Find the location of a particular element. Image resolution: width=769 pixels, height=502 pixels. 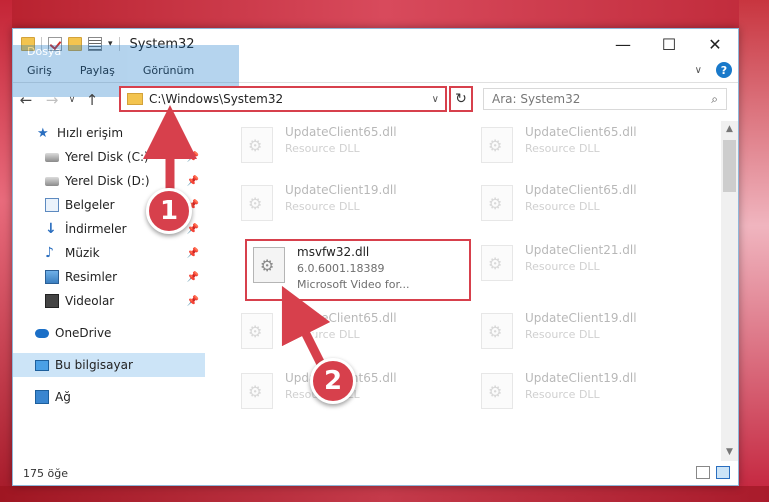

video-icon is located at coordinates (52, 301).